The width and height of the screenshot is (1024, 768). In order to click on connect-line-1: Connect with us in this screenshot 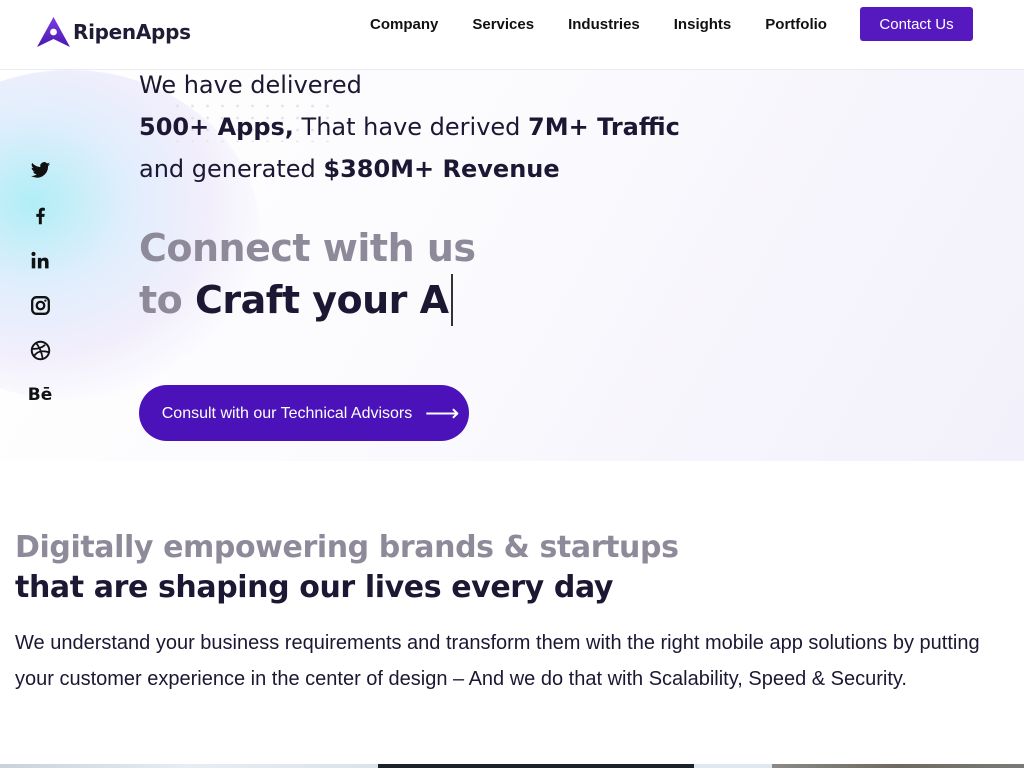, I will do `click(307, 248)`.